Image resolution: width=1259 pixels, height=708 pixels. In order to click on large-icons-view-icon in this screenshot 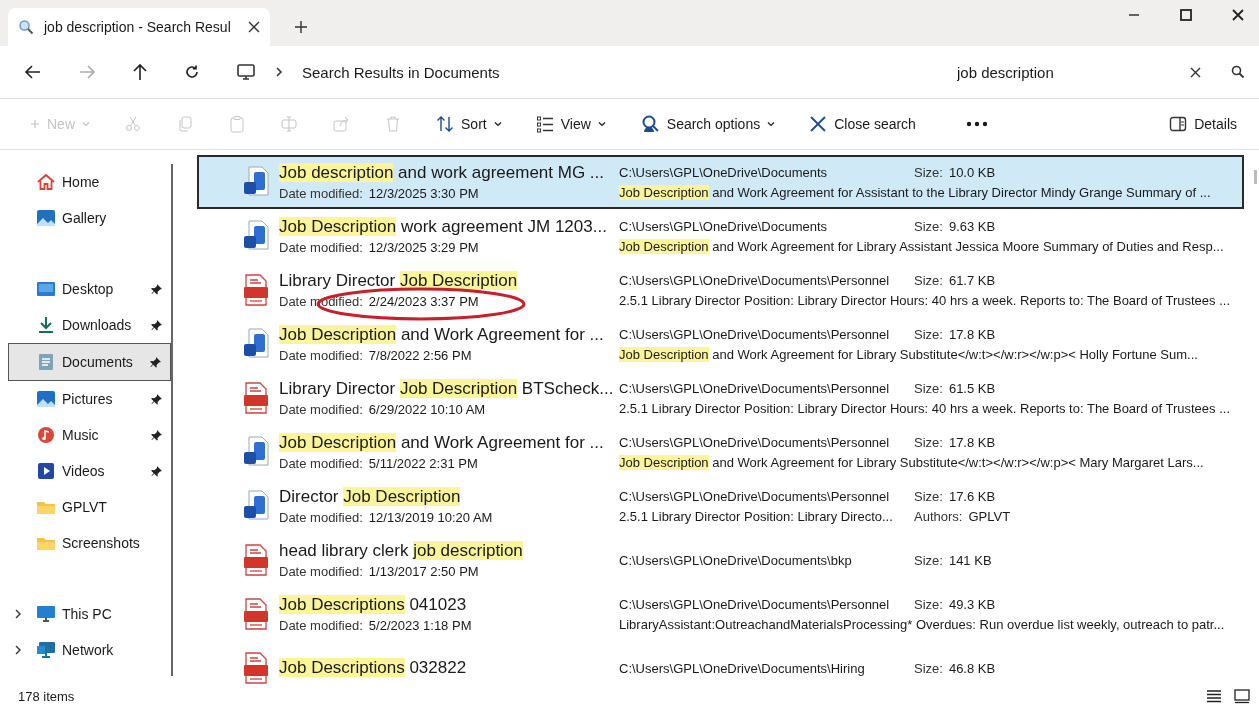, I will do `click(1242, 696)`.